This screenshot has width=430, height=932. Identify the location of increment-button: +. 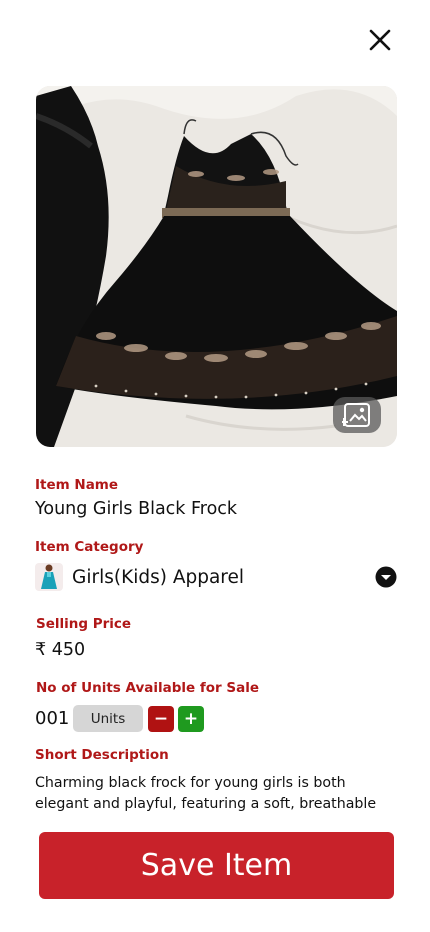
(191, 718).